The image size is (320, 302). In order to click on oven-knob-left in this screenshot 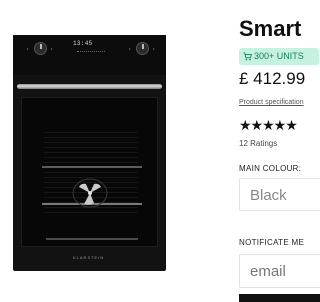, I will do `click(40, 48)`.